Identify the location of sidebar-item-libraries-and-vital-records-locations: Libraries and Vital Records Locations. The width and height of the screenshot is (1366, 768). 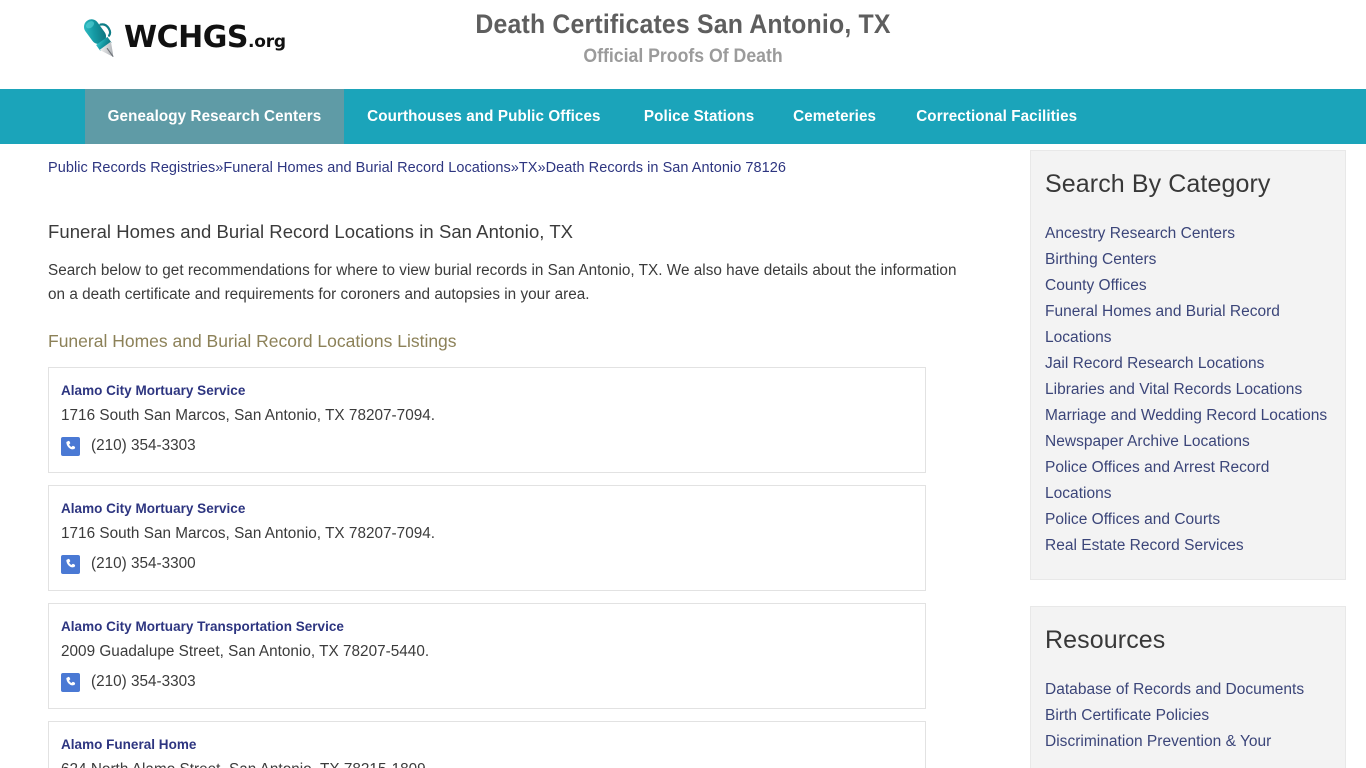
(1188, 390).